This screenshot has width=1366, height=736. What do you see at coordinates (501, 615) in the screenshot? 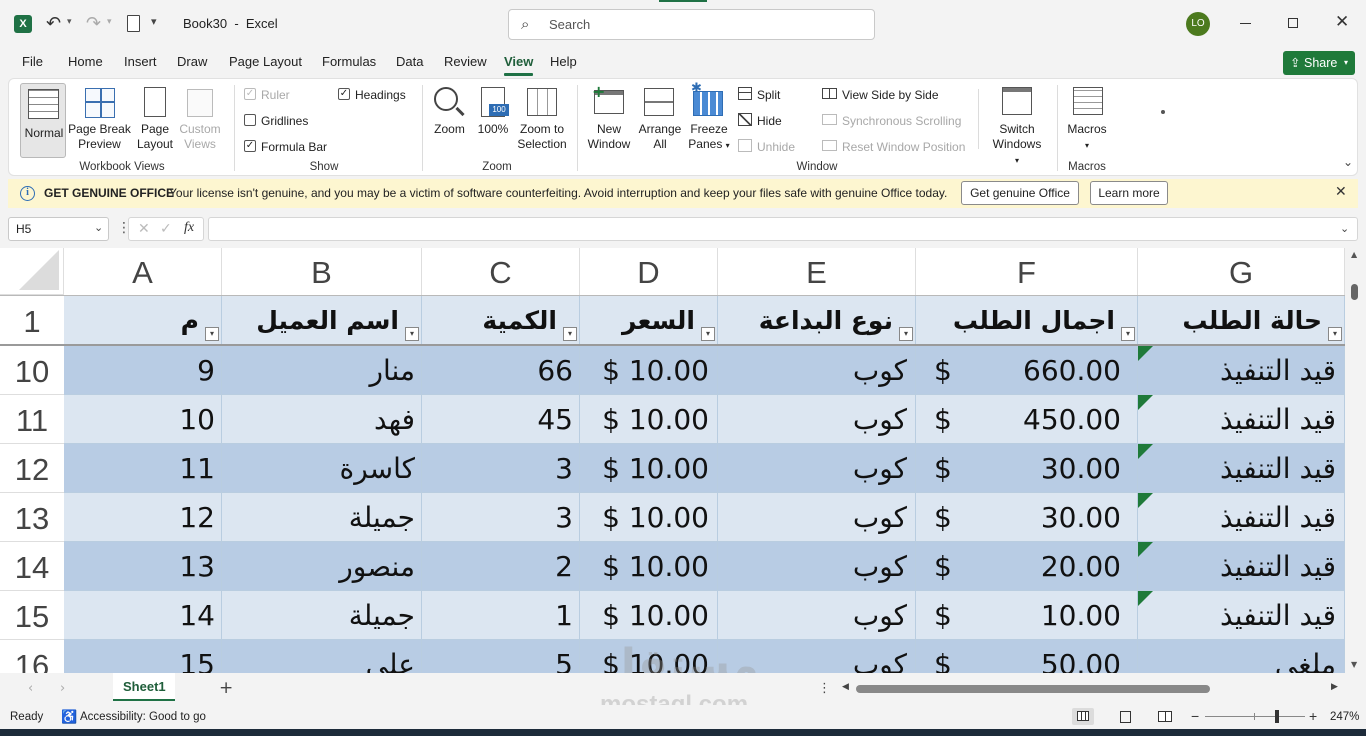
I see `cell-c: 1` at bounding box center [501, 615].